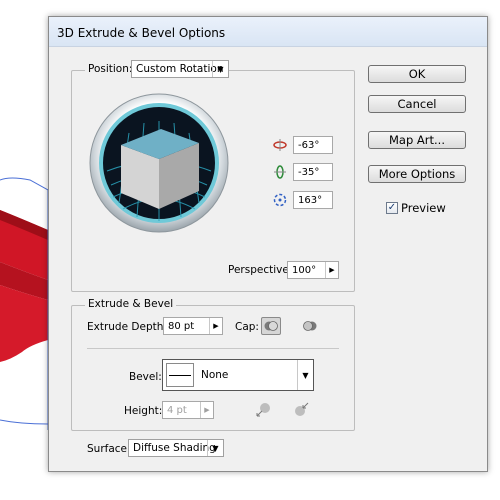 Image resolution: width=500 pixels, height=500 pixels. I want to click on position-dropdown: Custom Rotation ▼, so click(180, 69).